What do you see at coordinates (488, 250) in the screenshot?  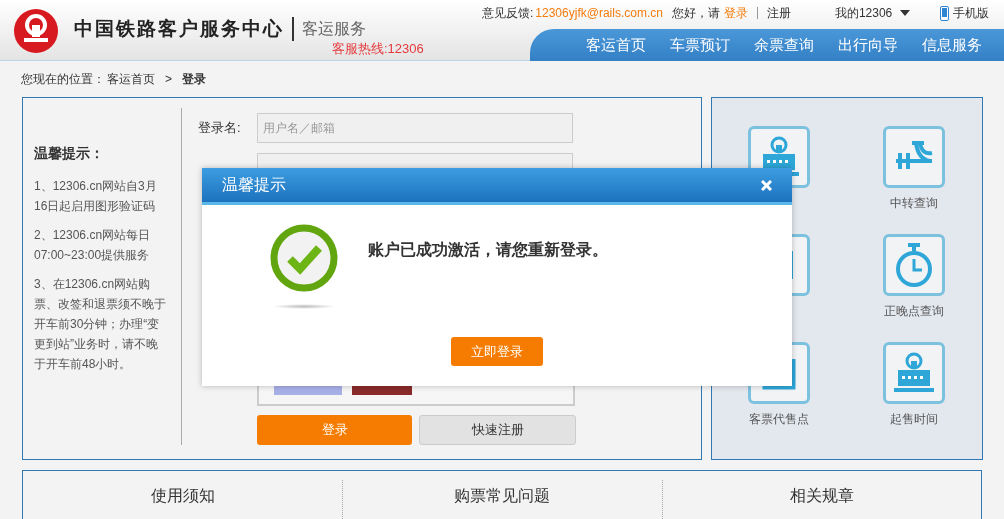 I see `dialog-message: 账户已成功激活，请您重新登录。` at bounding box center [488, 250].